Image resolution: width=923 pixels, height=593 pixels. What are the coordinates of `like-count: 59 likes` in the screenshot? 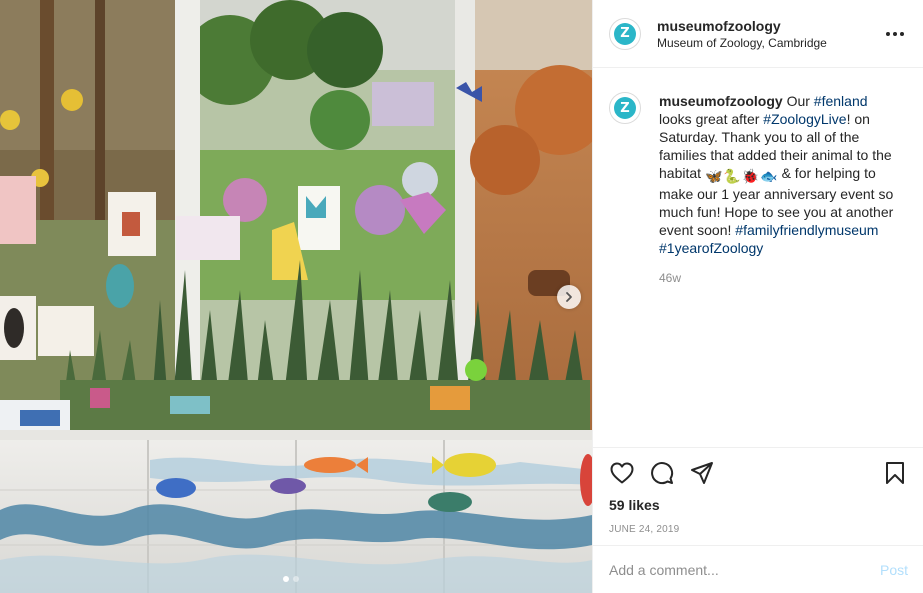 It's located at (758, 505).